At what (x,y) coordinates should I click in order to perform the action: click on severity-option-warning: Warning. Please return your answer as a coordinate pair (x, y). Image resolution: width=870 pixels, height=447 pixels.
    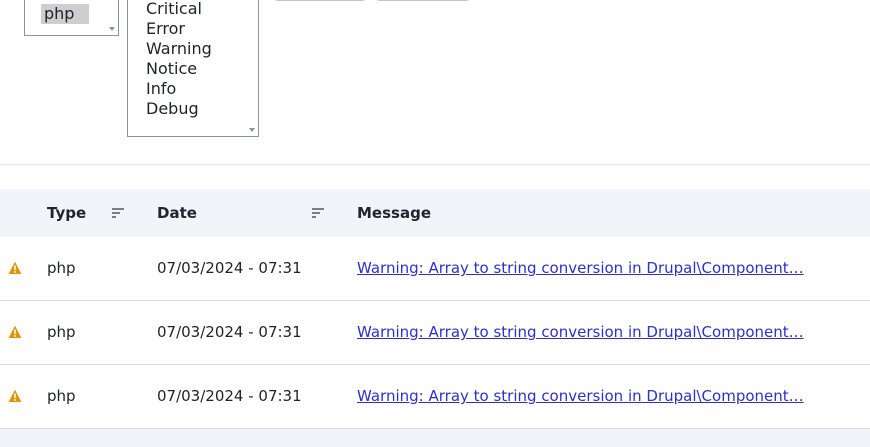
    Looking at the image, I should click on (179, 49).